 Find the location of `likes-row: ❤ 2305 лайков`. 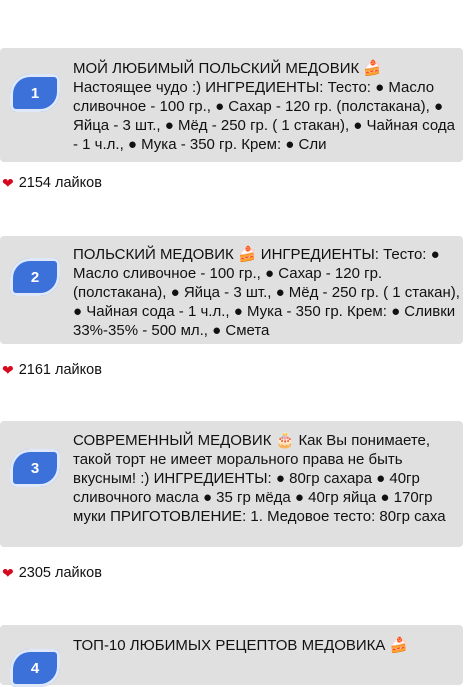

likes-row: ❤ 2305 лайков is located at coordinates (52, 573).